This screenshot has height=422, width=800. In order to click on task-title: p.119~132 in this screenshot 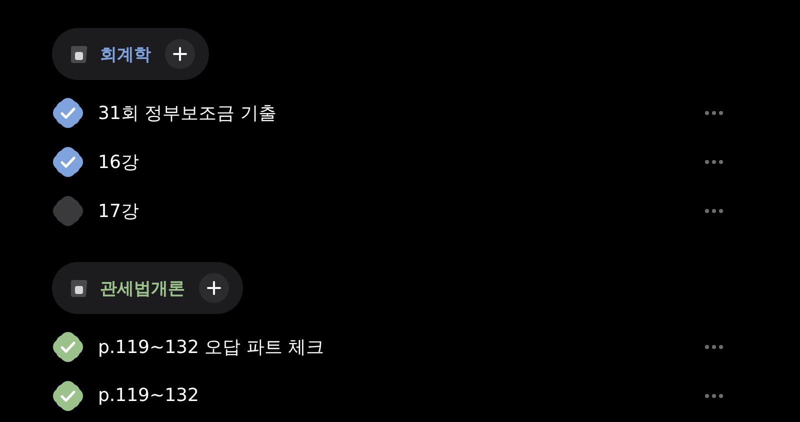, I will do `click(149, 395)`.